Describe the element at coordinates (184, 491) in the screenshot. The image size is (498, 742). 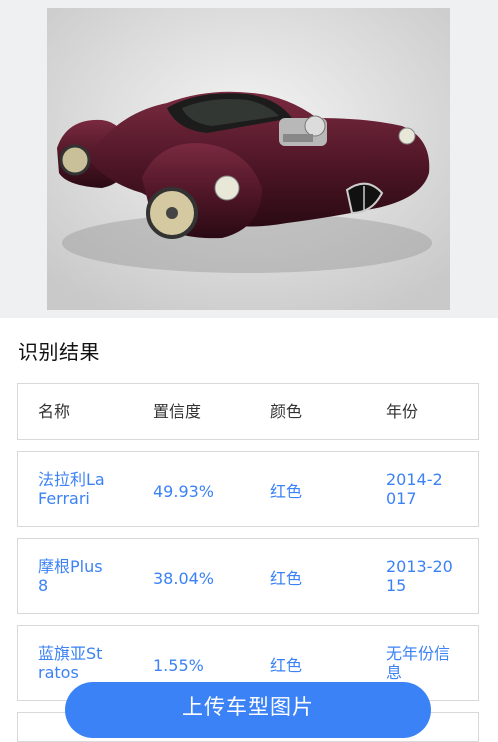
I see `confidence-value: 49.93%` at that location.